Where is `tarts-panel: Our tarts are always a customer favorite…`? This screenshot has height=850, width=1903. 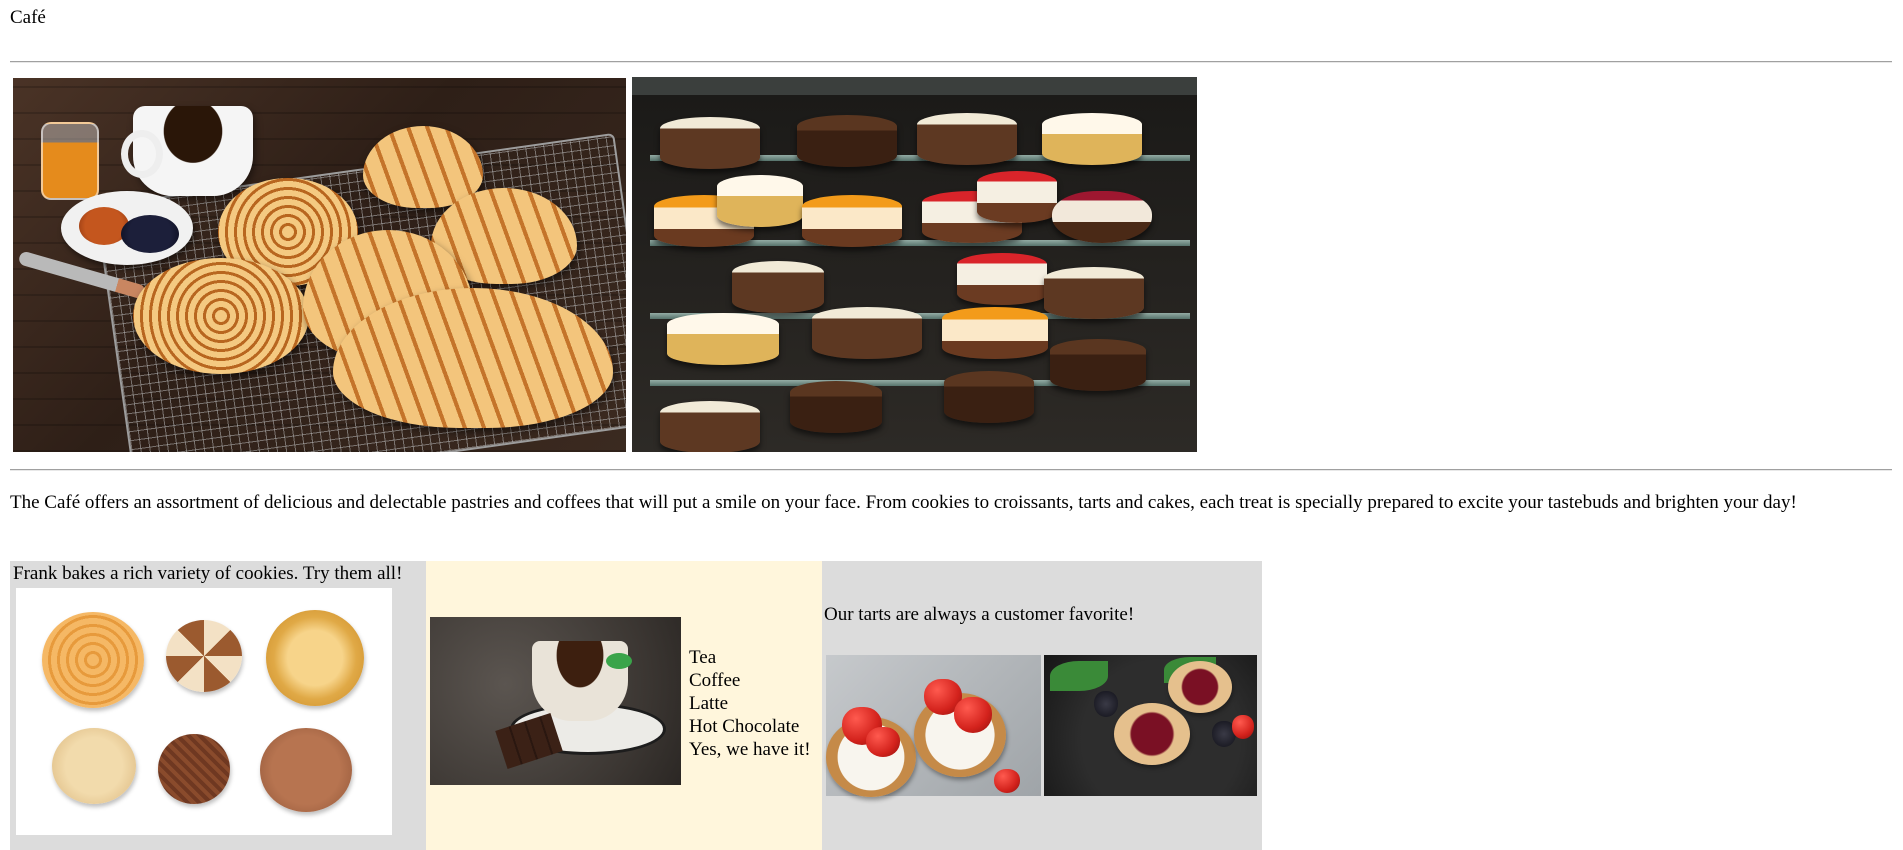
tarts-panel: Our tarts are always a customer favorite… is located at coordinates (1042, 705).